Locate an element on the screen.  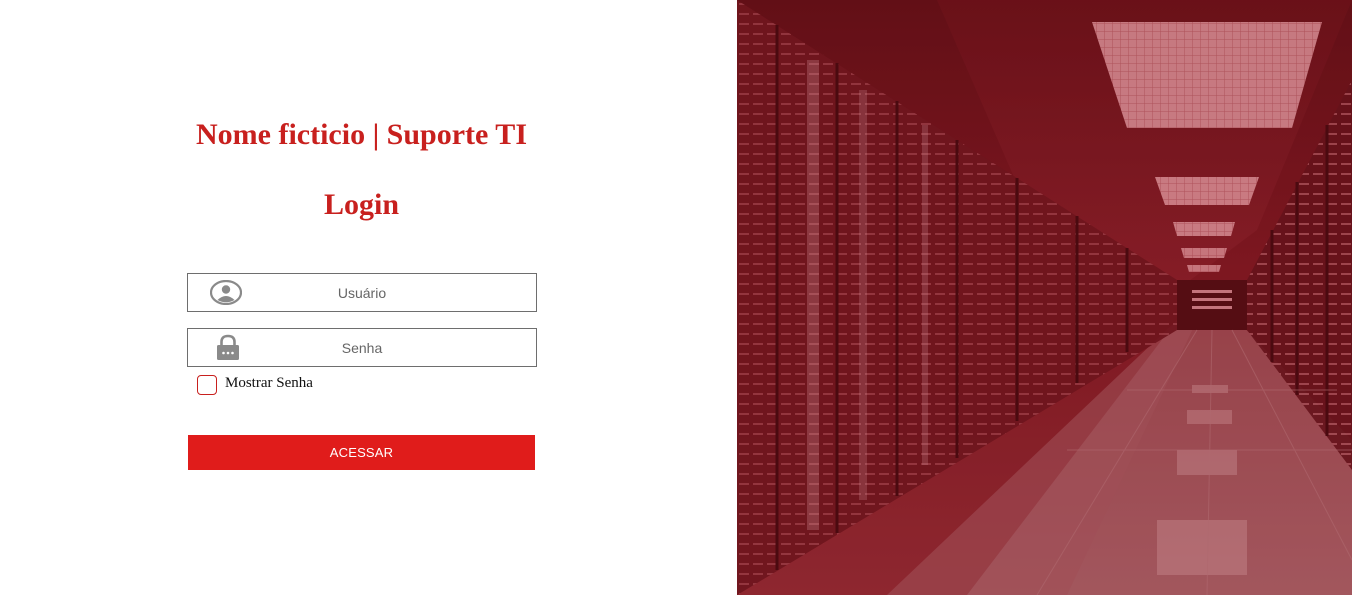
submit-button: ACESSAR is located at coordinates (361, 452).